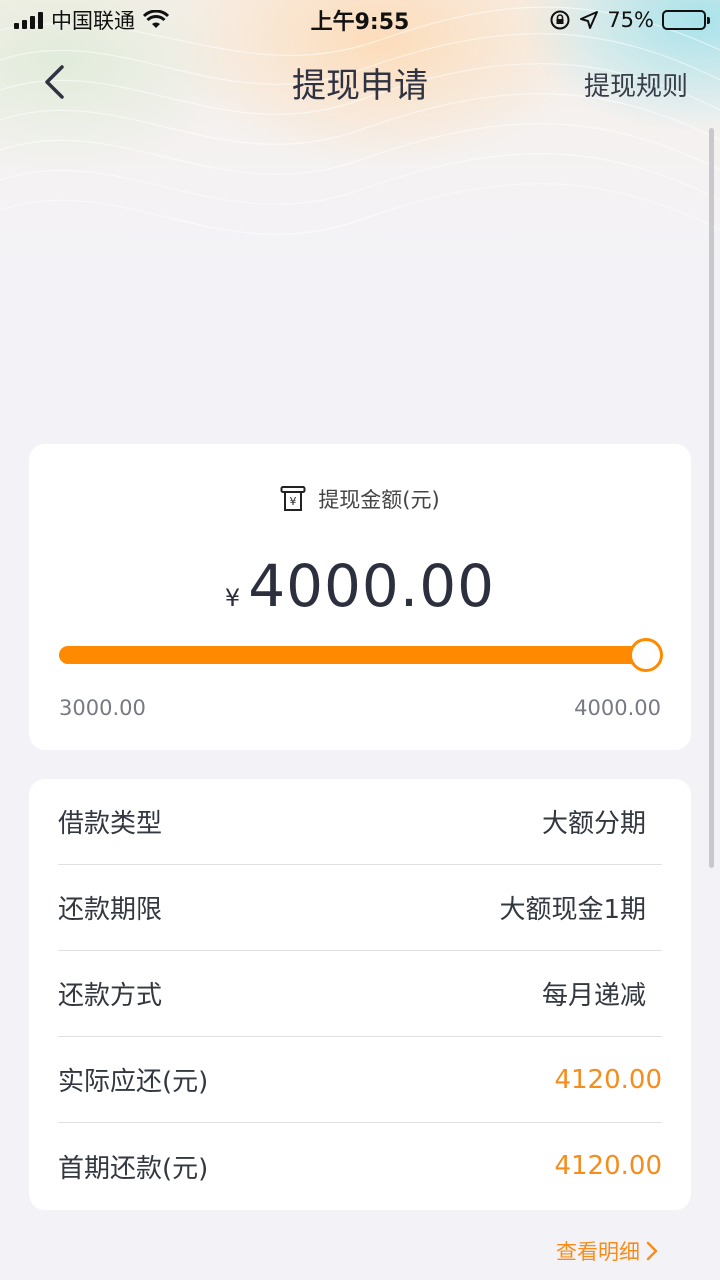 This screenshot has width=720, height=1280. I want to click on chevron-right-icon, so click(652, 1251).